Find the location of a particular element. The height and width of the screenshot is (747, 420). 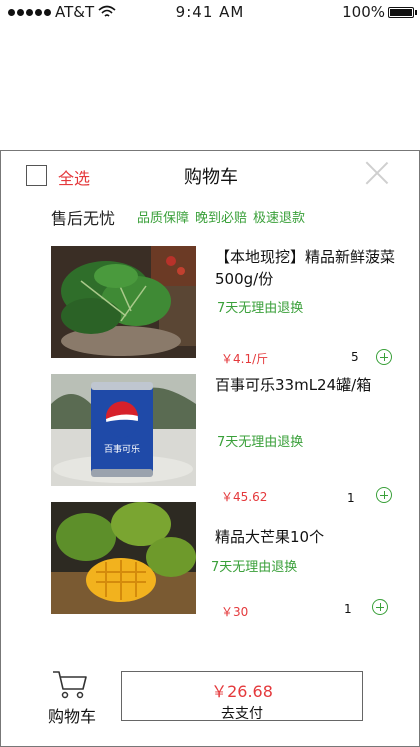

checkout-button: ￥26.68 去支付 is located at coordinates (242, 696).